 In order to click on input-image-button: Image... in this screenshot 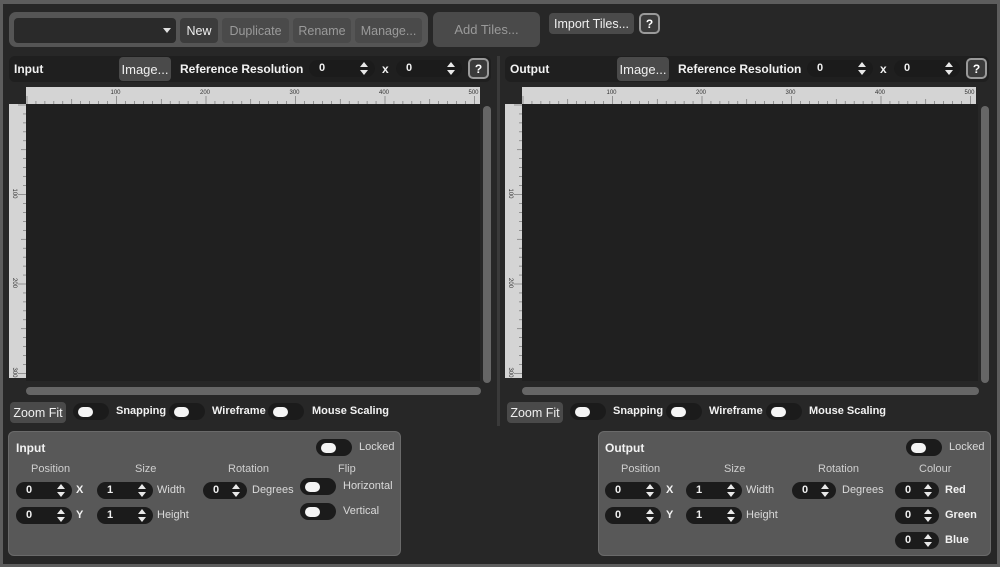, I will do `click(145, 69)`.